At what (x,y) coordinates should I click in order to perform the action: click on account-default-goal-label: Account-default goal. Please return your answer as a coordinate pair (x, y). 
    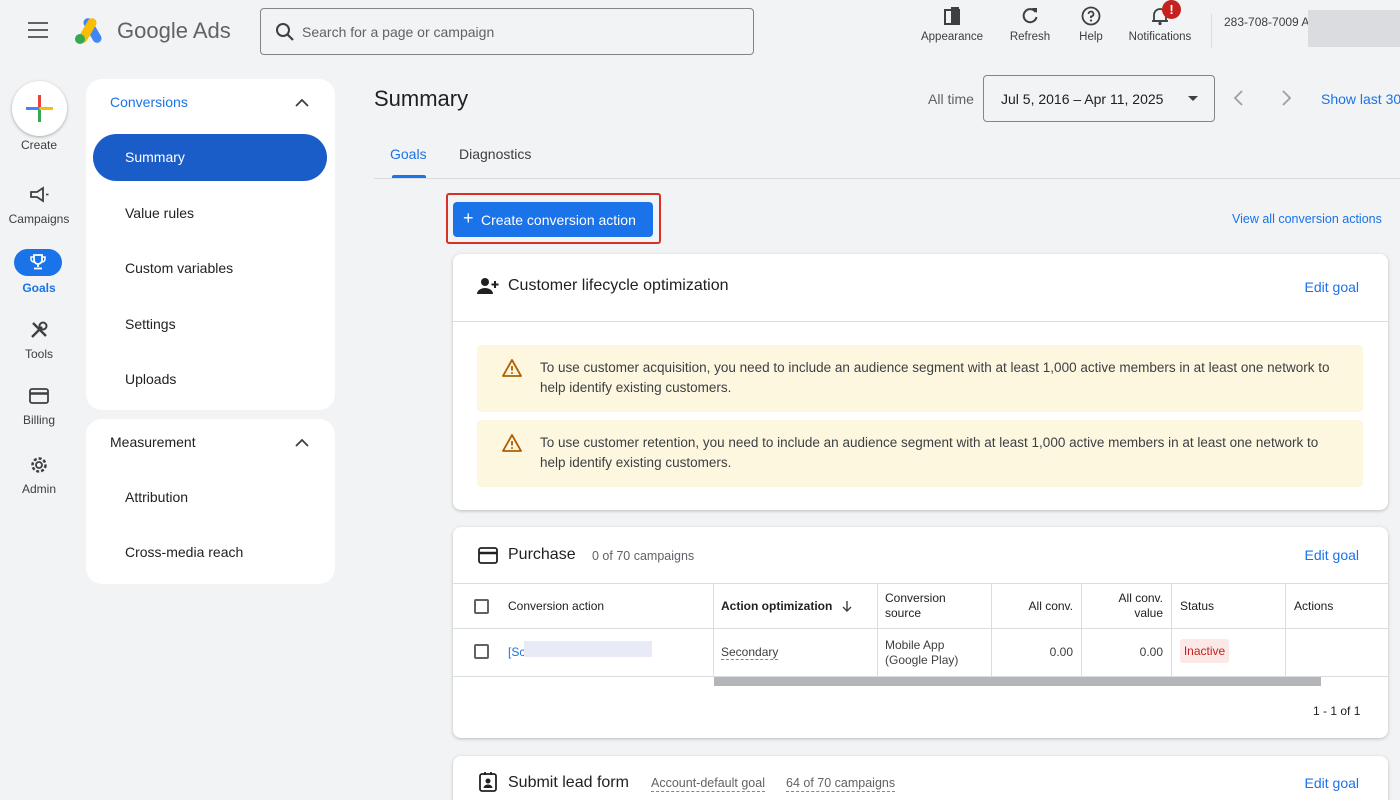
    Looking at the image, I should click on (708, 784).